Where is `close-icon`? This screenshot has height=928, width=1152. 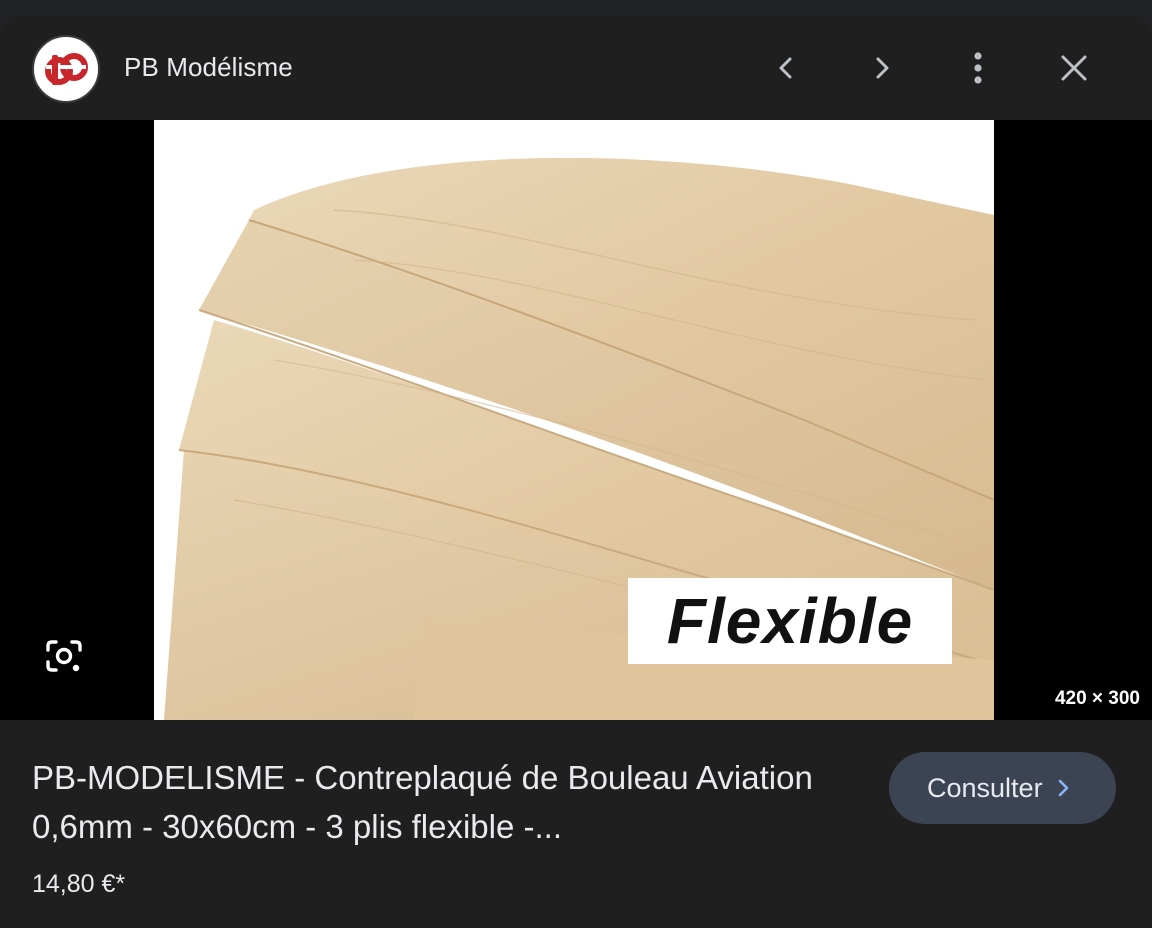 close-icon is located at coordinates (1074, 68).